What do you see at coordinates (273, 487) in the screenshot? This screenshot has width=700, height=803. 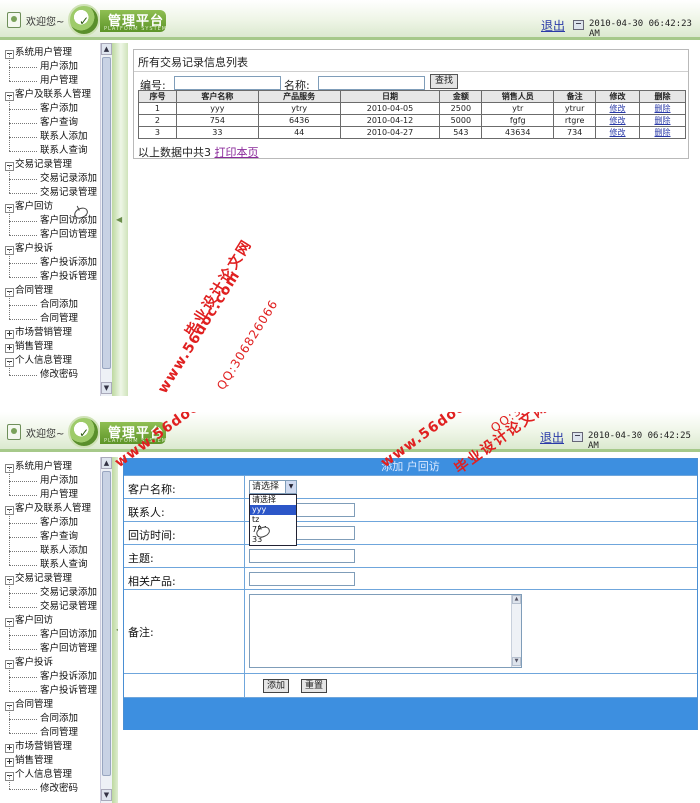 I see `customer-select: 请选择 ▼` at bounding box center [273, 487].